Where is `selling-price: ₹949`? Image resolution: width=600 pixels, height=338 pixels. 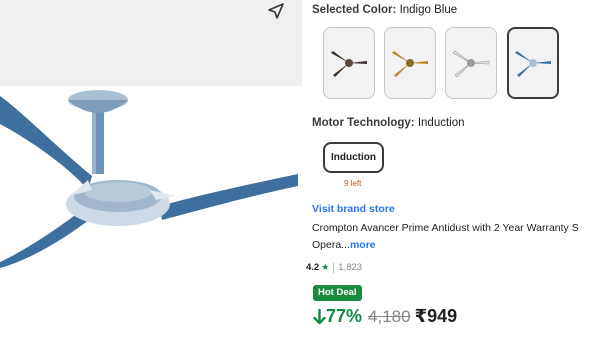
selling-price: ₹949 is located at coordinates (436, 316).